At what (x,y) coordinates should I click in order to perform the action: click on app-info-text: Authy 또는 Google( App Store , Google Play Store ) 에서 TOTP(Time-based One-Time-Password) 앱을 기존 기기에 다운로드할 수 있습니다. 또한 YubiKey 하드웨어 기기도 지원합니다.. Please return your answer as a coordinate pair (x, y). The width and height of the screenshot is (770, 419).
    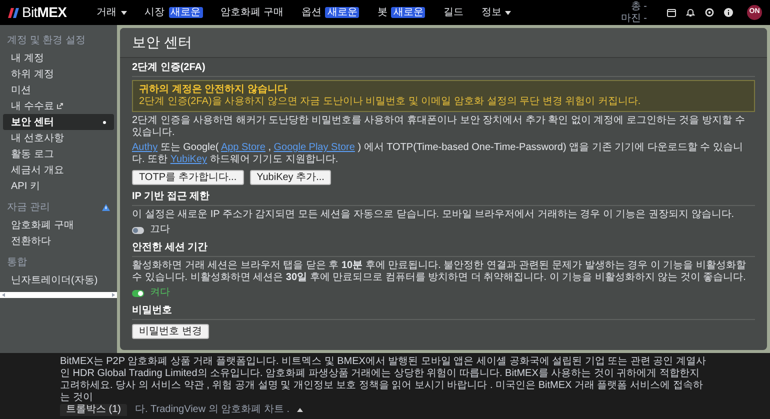
    Looking at the image, I should click on (438, 154).